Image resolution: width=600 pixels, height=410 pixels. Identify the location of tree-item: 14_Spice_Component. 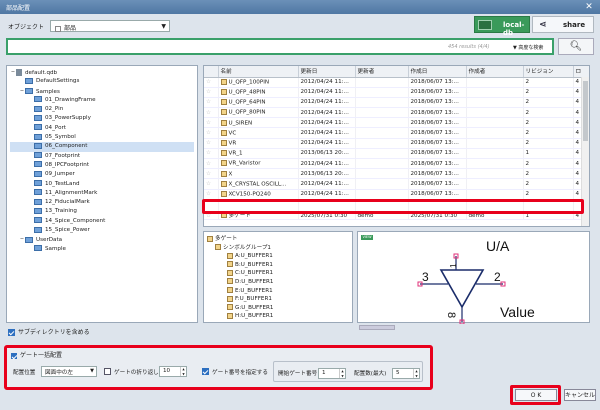
(102, 221).